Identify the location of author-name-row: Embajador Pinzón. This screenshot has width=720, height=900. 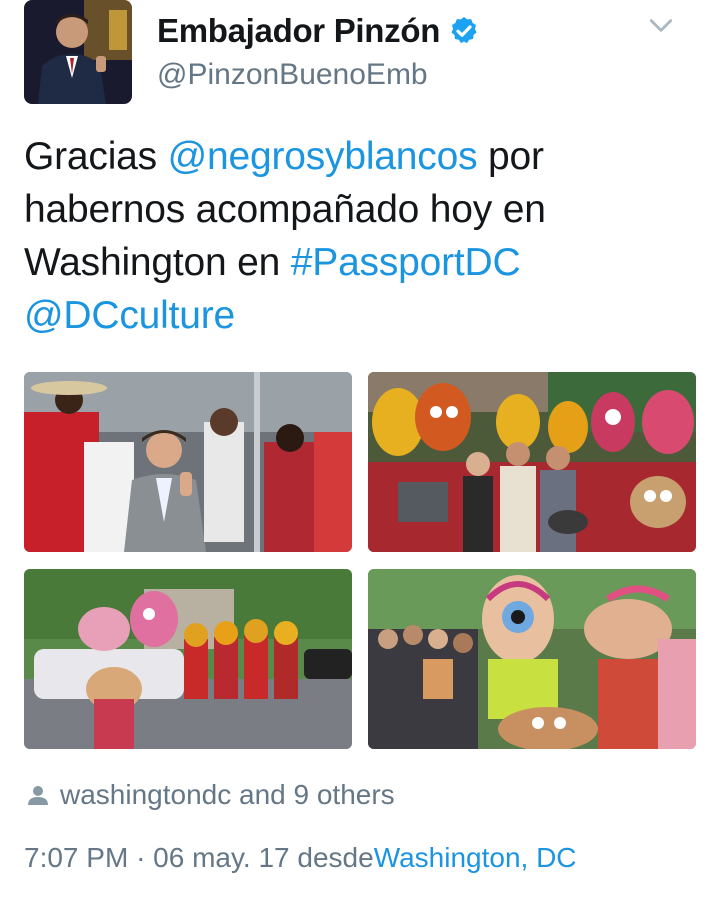
(318, 31).